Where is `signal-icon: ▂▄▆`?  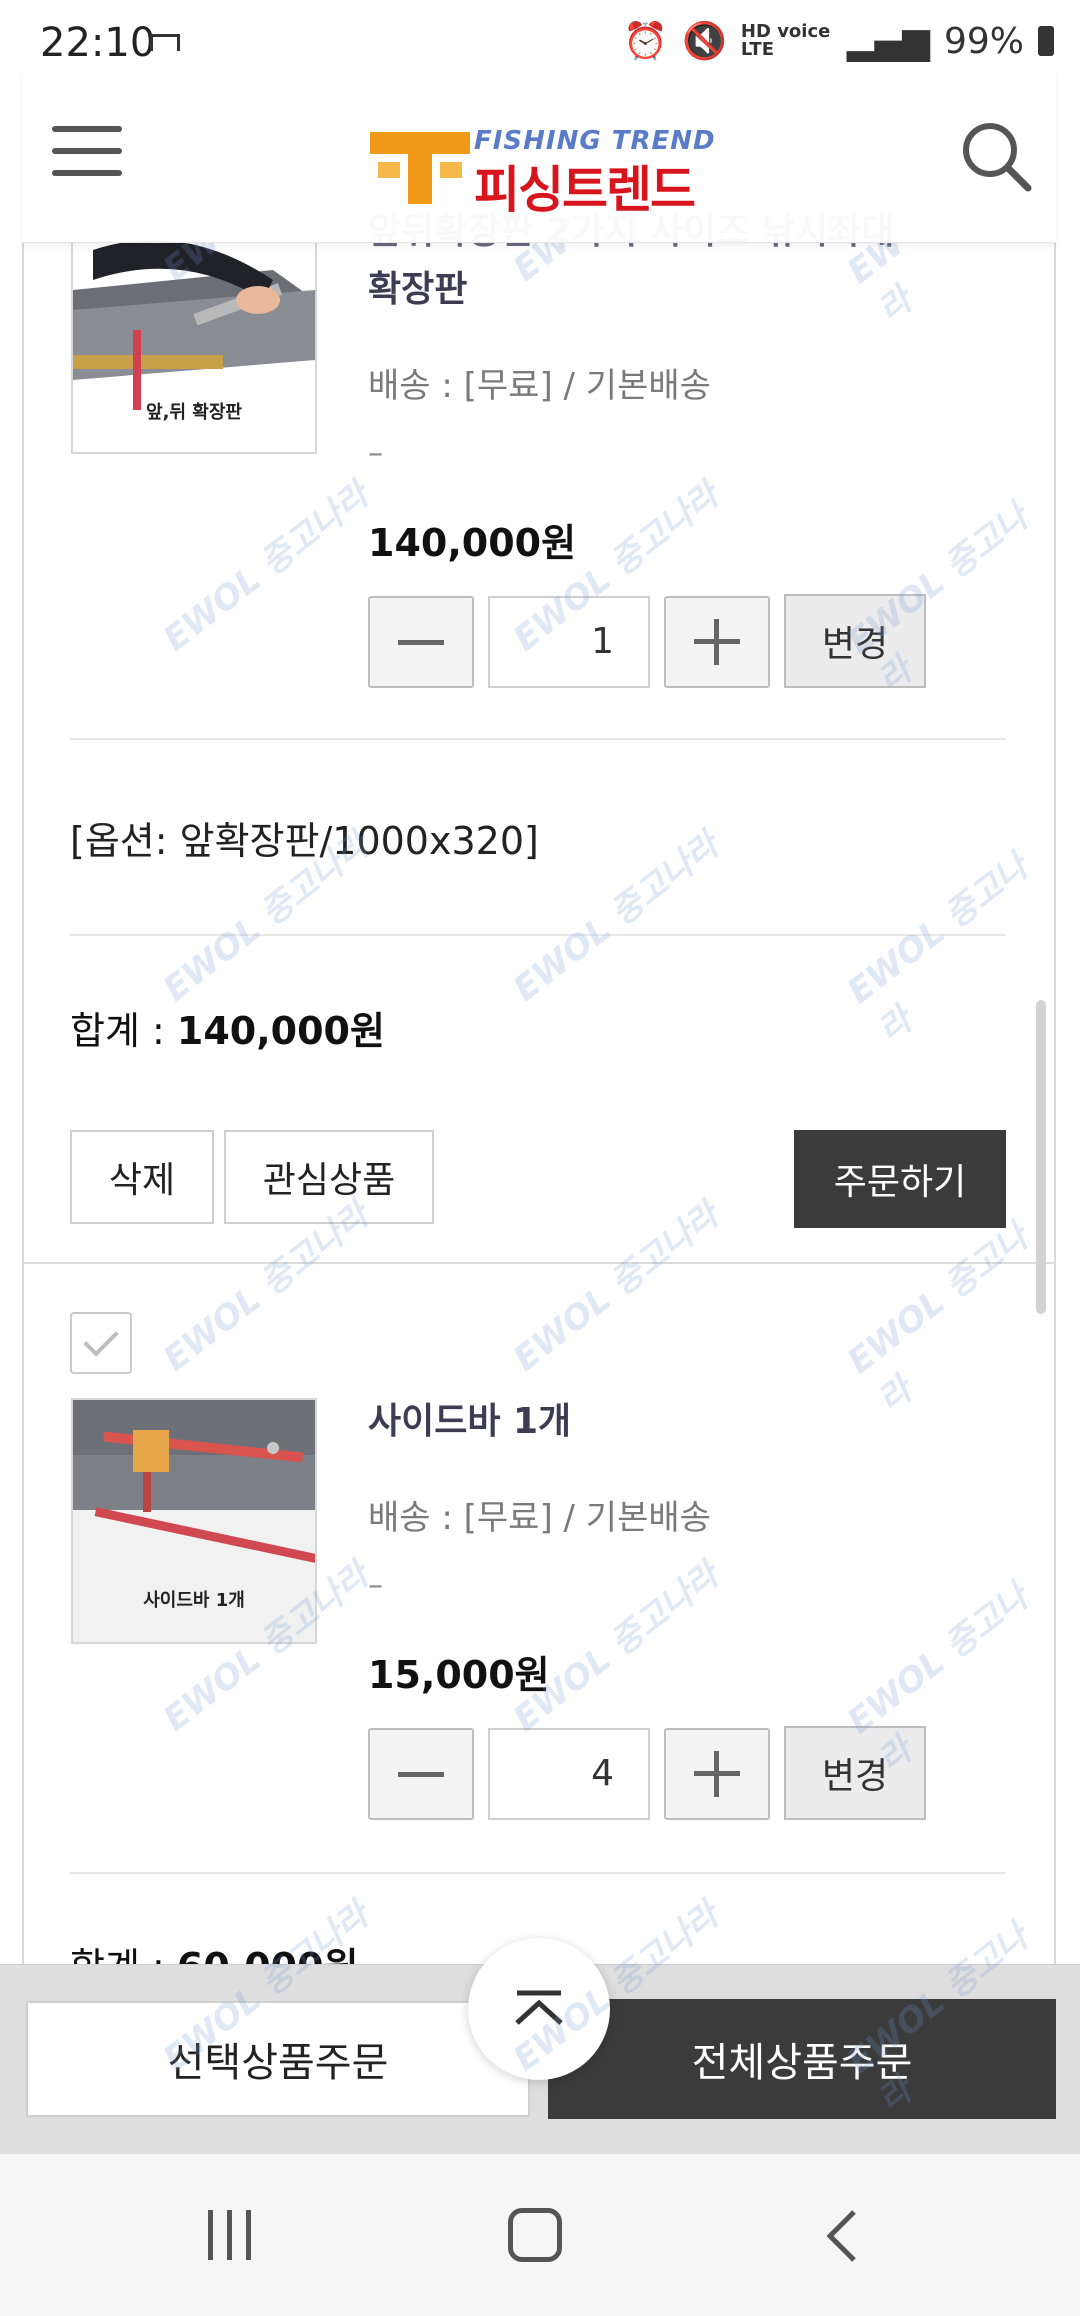
signal-icon: ▂▄▆ is located at coordinates (888, 41).